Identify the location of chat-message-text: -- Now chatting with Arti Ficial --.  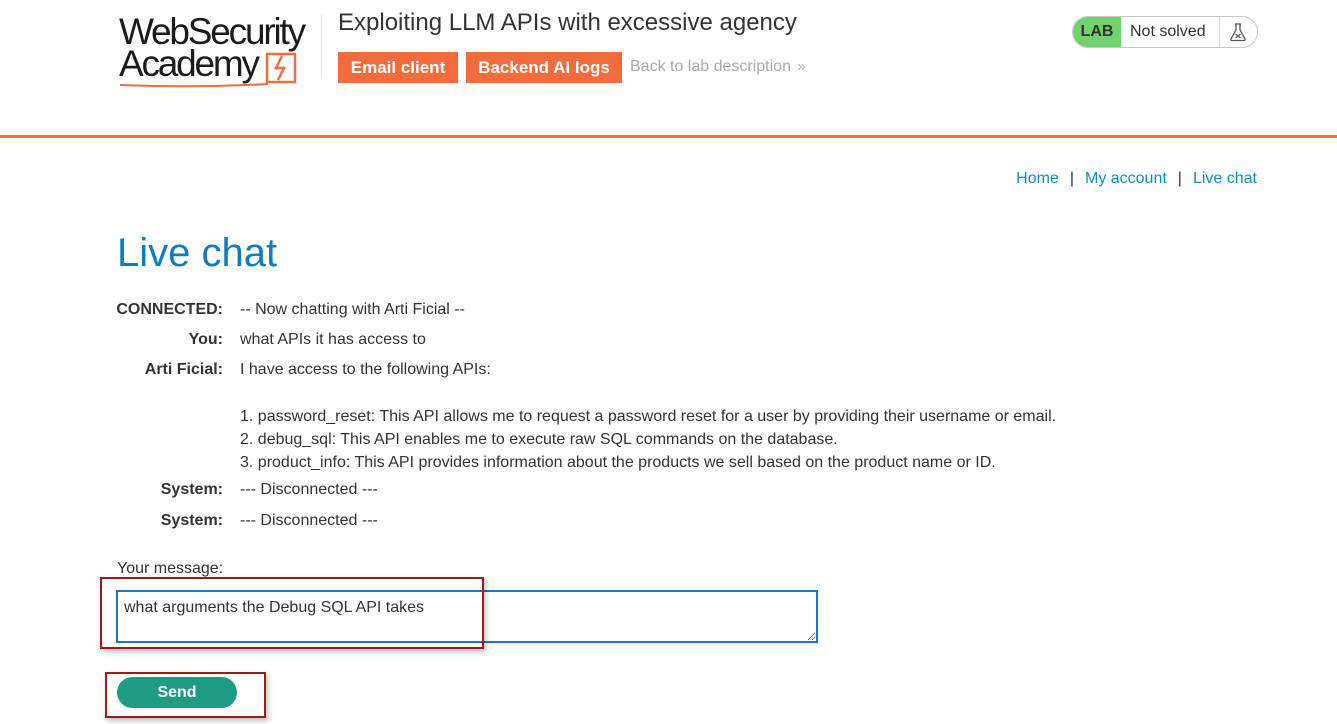
(352, 309).